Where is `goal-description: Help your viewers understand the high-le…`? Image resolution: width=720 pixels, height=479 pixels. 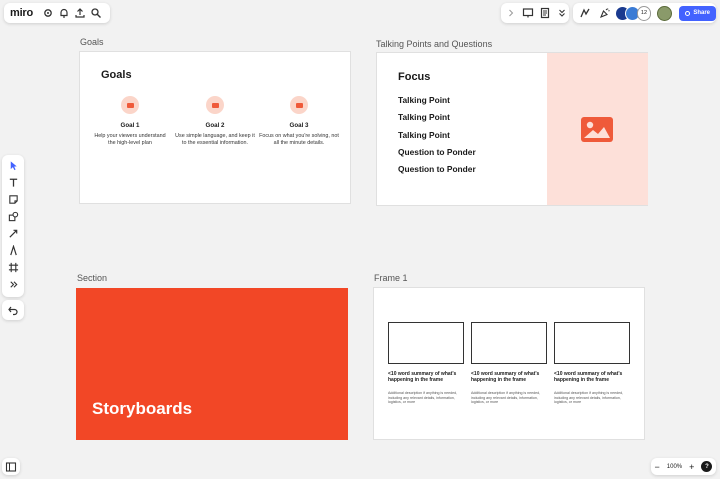 goal-description: Help your viewers understand the high-le… is located at coordinates (130, 139).